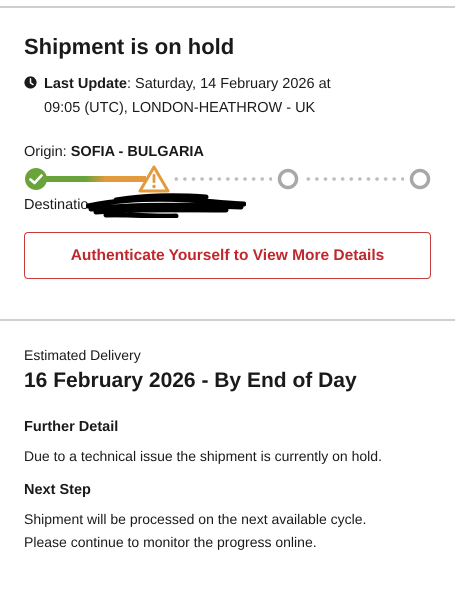  I want to click on origin-text: Origin: SOFIA - BULGARIA, so click(114, 152).